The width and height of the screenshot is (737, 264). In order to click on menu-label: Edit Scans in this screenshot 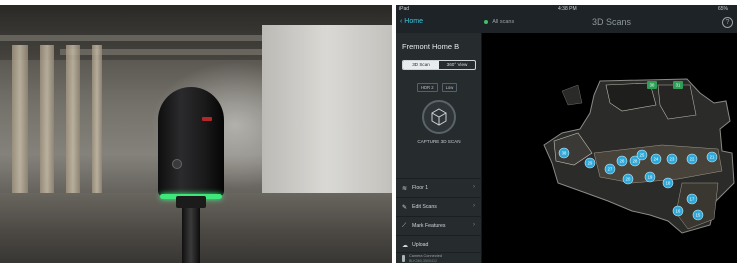, I will do `click(424, 207)`.